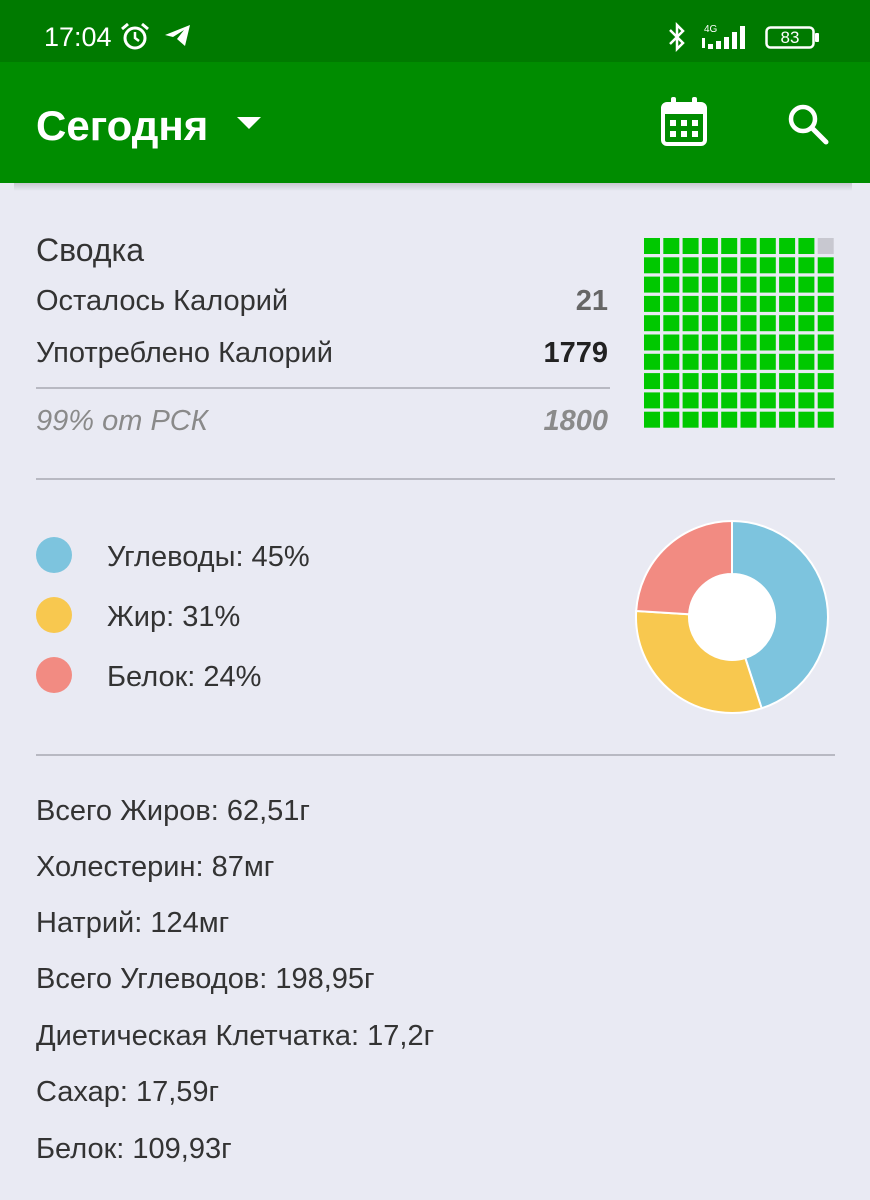  What do you see at coordinates (54, 555) in the screenshot?
I see `carbs-dot` at bounding box center [54, 555].